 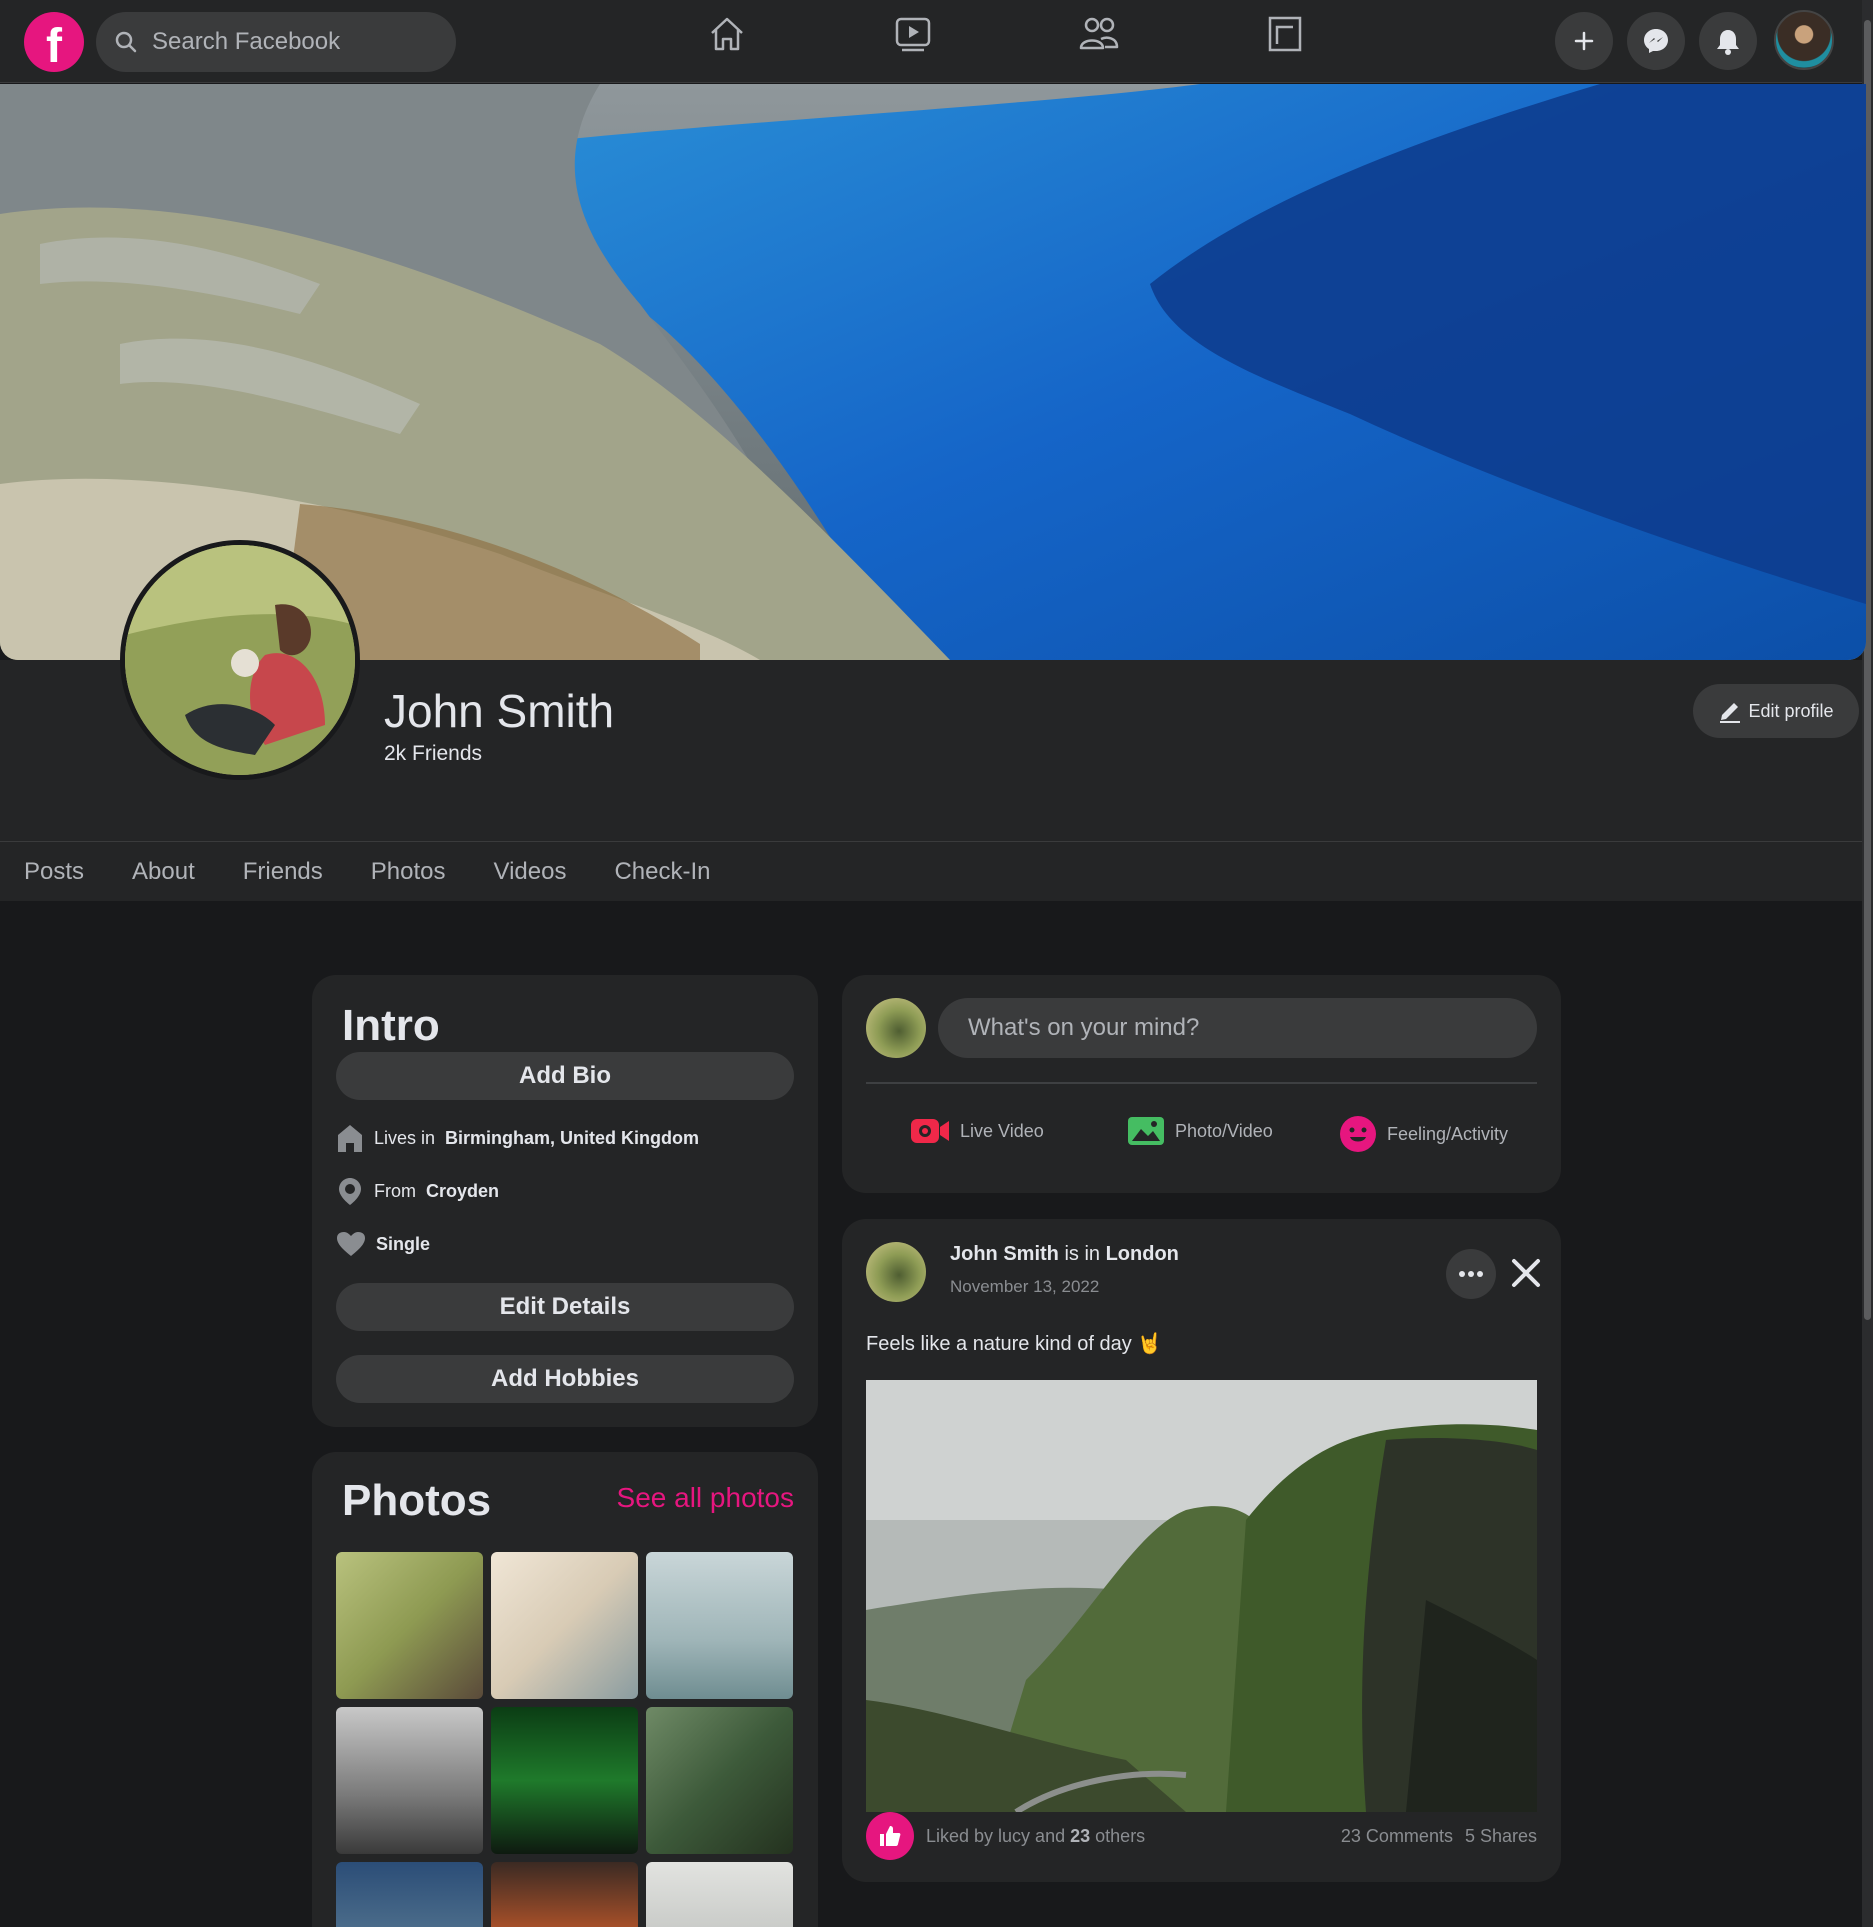 I want to click on photo-grid, so click(x=565, y=1739).